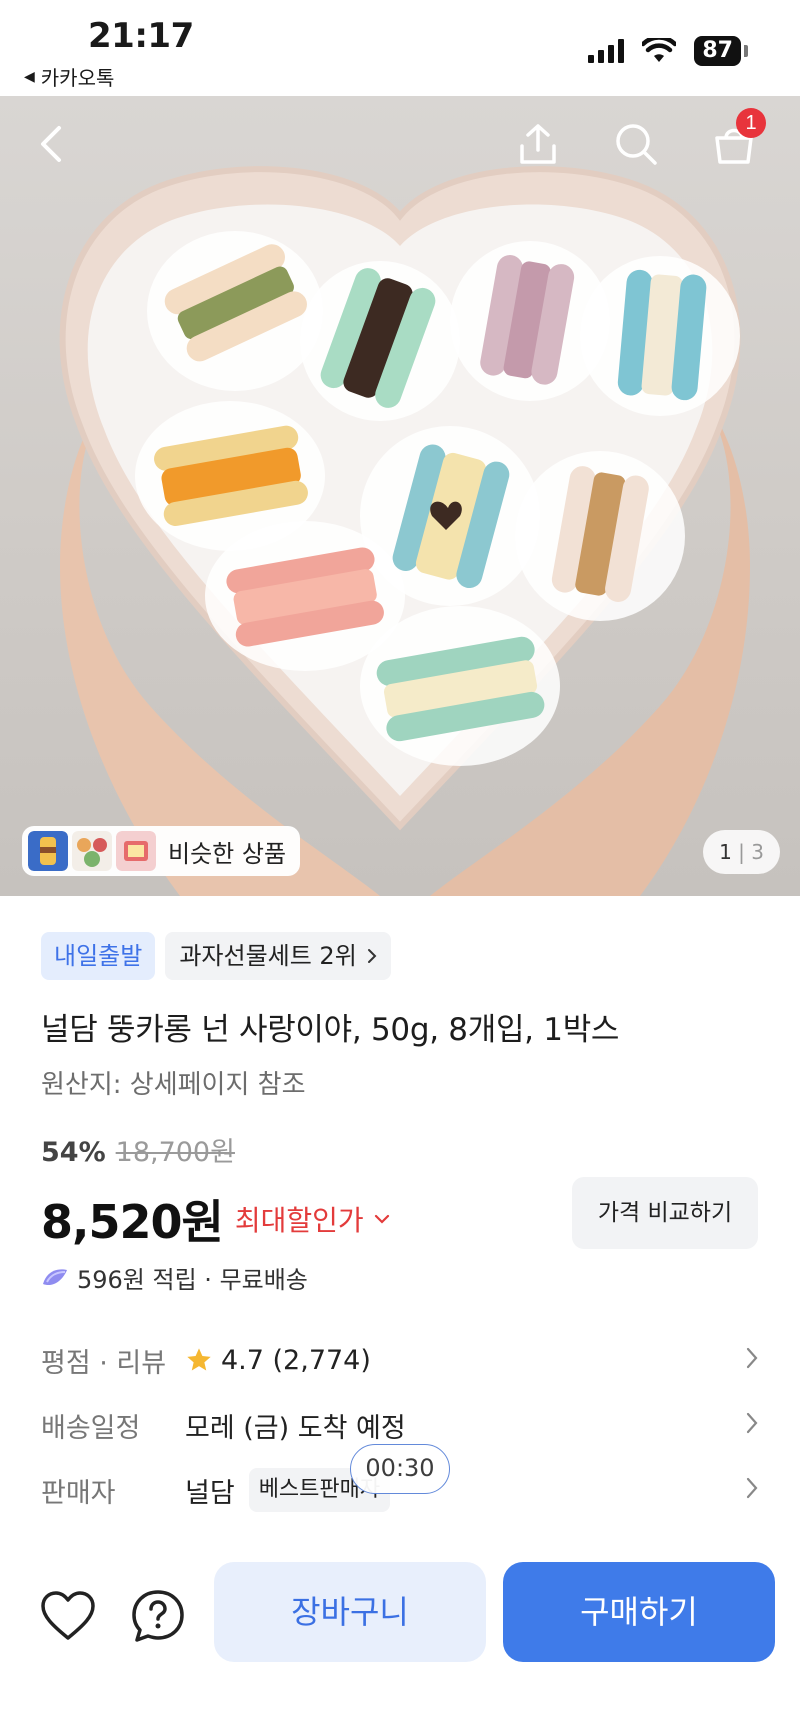 This screenshot has height=1731, width=800. Describe the element at coordinates (606, 51) in the screenshot. I see `cellular-signal-icon` at that location.